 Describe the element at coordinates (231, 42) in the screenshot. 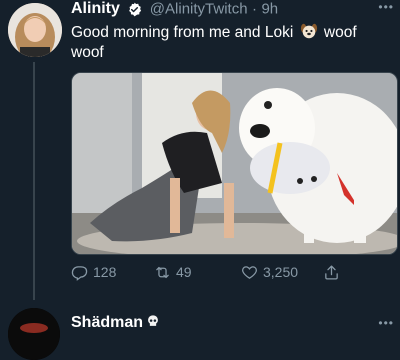

I see `tweet-text: Good morning from me and Loki woof woof` at that location.